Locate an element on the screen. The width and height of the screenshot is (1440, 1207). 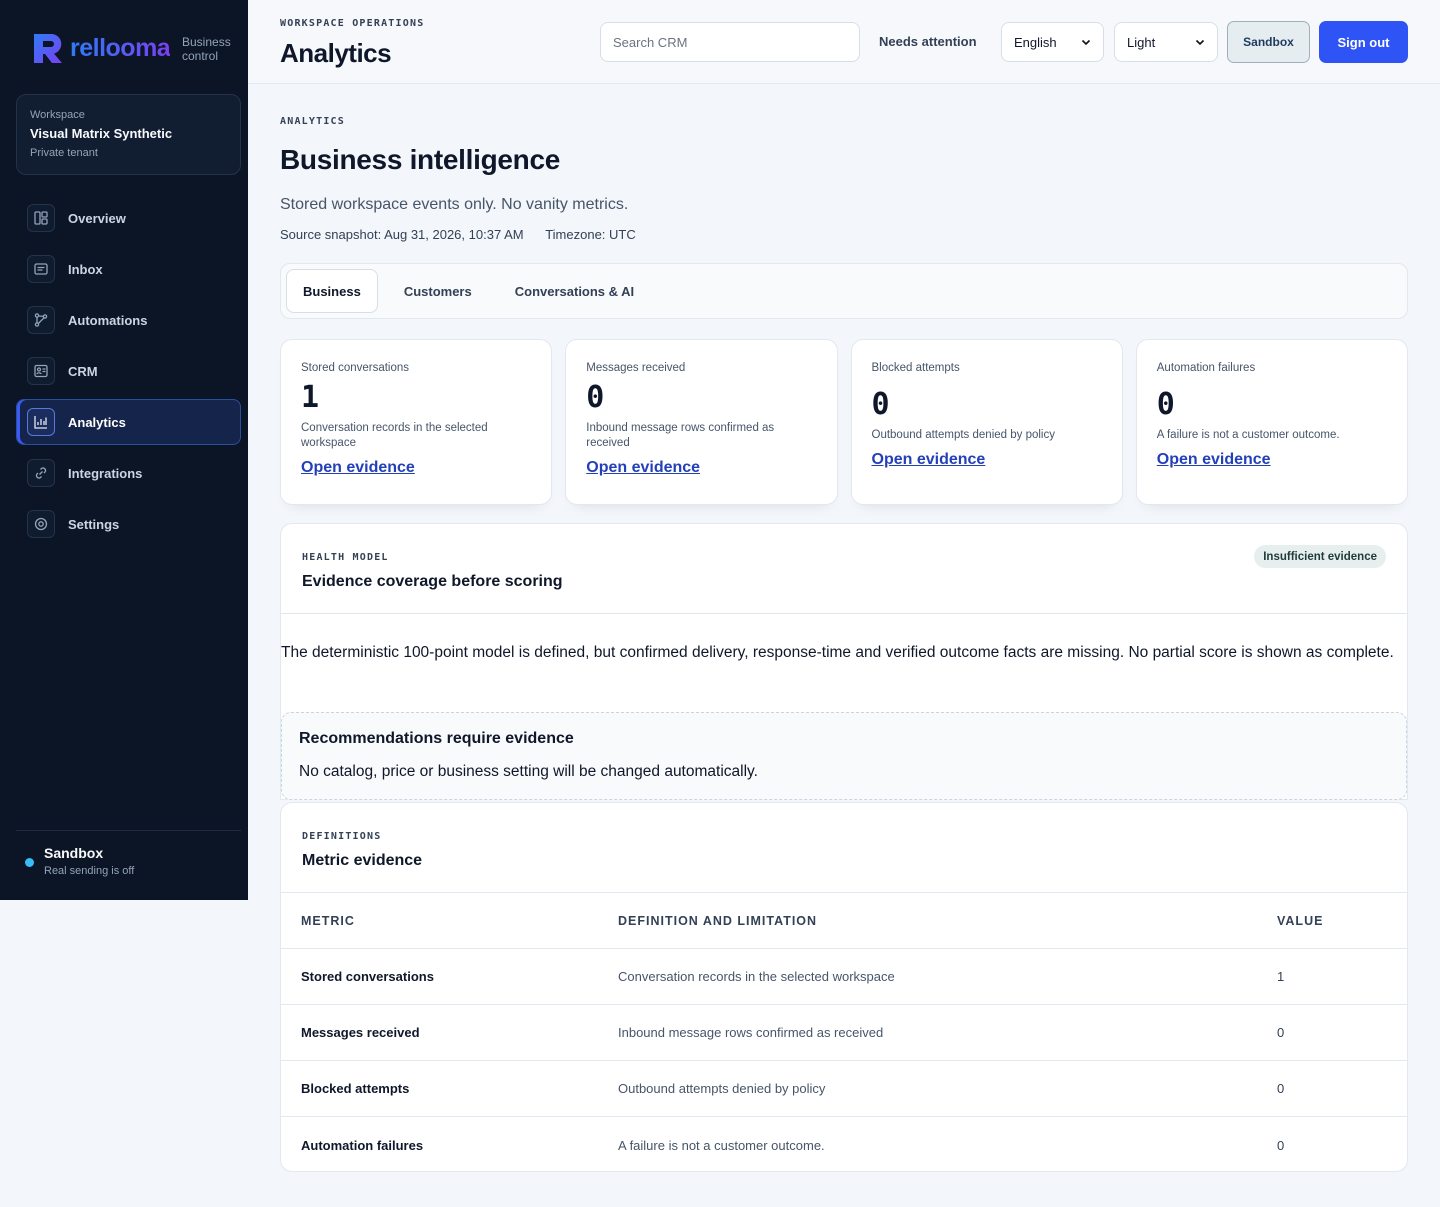
section-title: Business intelligence is located at coordinates (420, 159).